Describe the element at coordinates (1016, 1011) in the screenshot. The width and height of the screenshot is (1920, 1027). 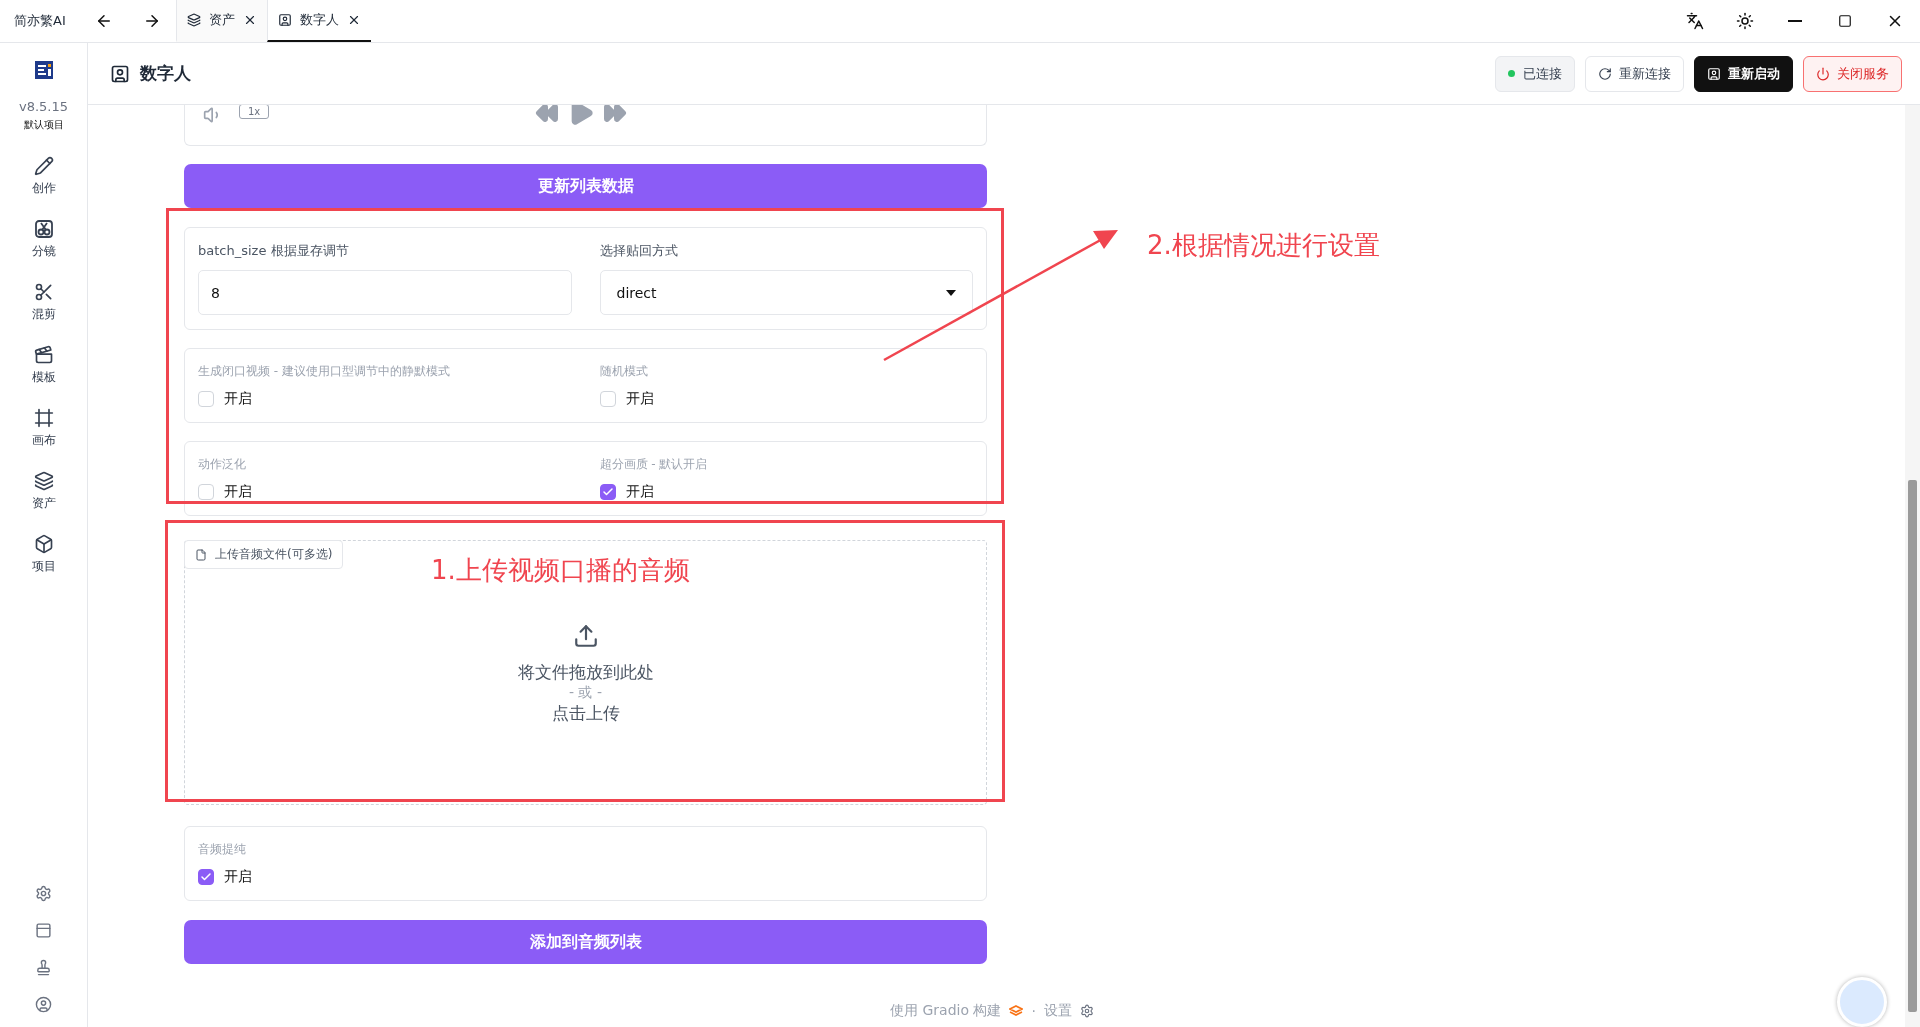
I see `layers-logo-icon` at that location.